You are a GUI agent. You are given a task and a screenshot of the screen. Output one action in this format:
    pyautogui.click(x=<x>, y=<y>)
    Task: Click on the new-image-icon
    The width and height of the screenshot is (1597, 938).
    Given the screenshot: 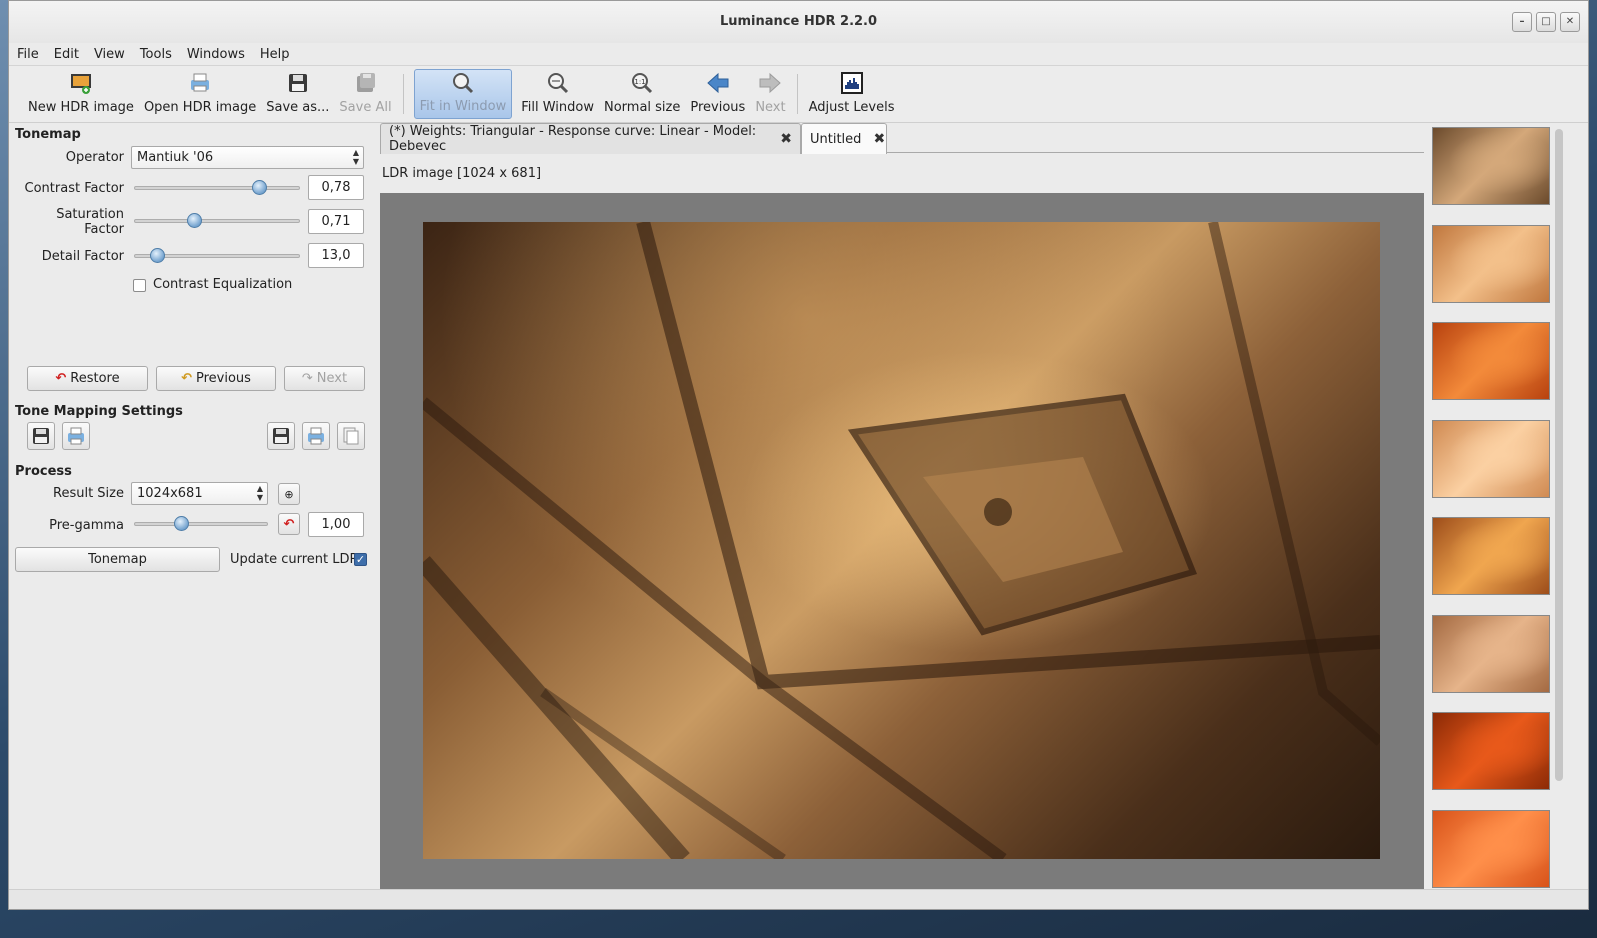 What is the action you would take?
    pyautogui.click(x=81, y=83)
    